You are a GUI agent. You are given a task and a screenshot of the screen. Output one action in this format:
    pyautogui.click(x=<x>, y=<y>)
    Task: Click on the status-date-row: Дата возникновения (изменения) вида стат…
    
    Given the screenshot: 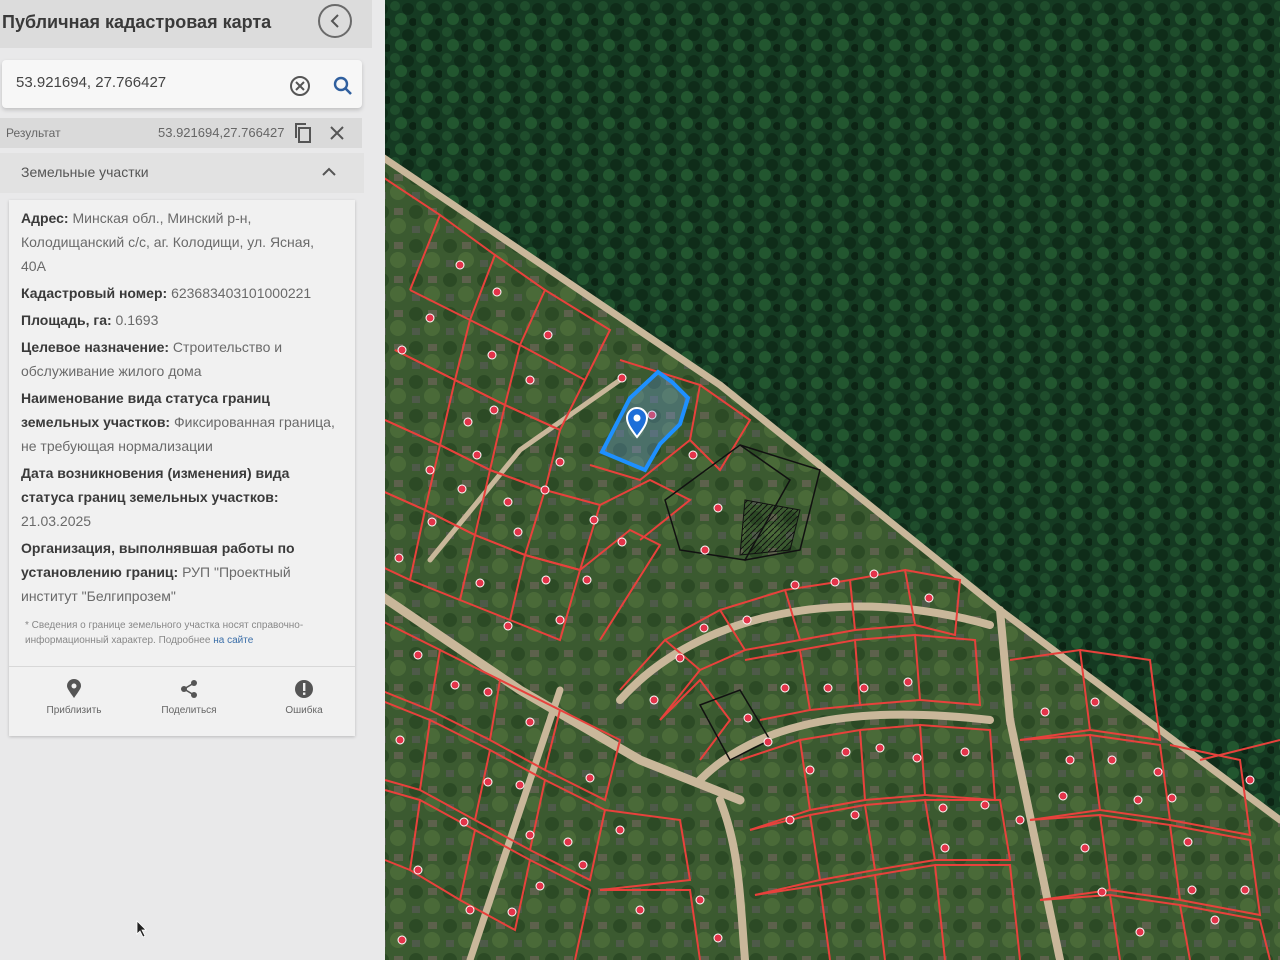 What is the action you would take?
    pyautogui.click(x=181, y=497)
    